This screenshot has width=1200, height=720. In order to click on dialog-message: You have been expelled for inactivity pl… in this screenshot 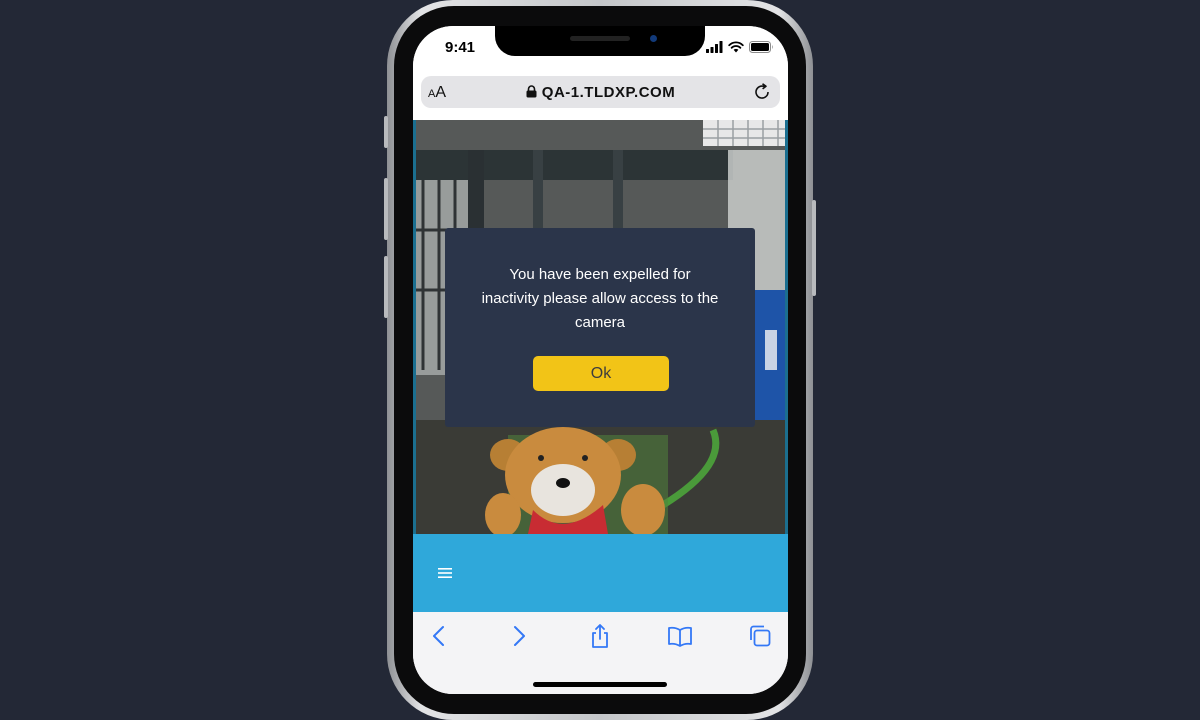, I will do `click(600, 298)`.